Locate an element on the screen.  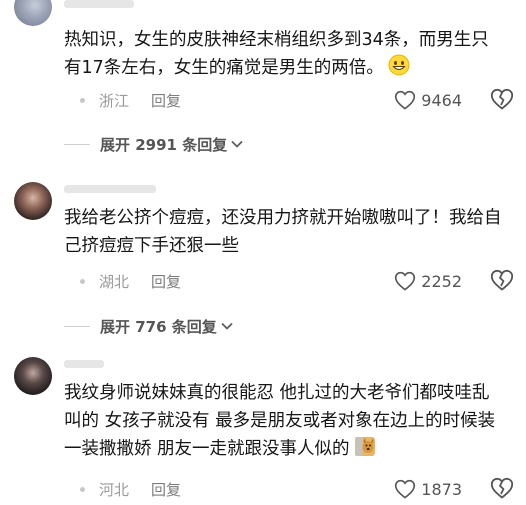
expand-replies-button: 展开 2991 条回复 is located at coordinates (154, 144).